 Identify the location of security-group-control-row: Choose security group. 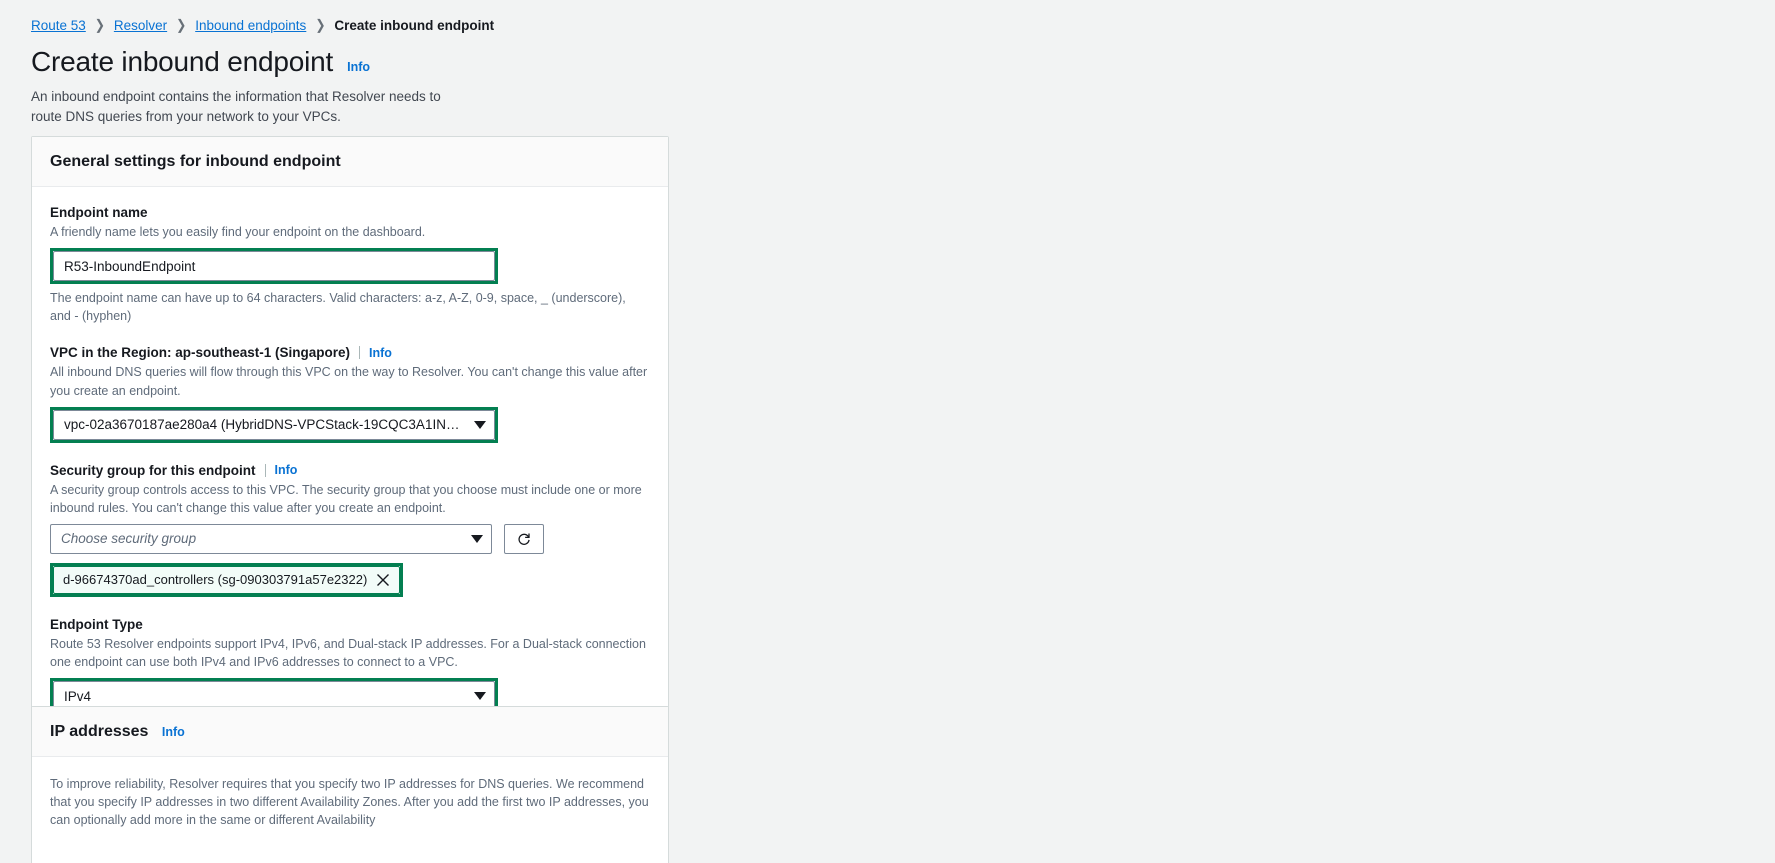
(350, 538).